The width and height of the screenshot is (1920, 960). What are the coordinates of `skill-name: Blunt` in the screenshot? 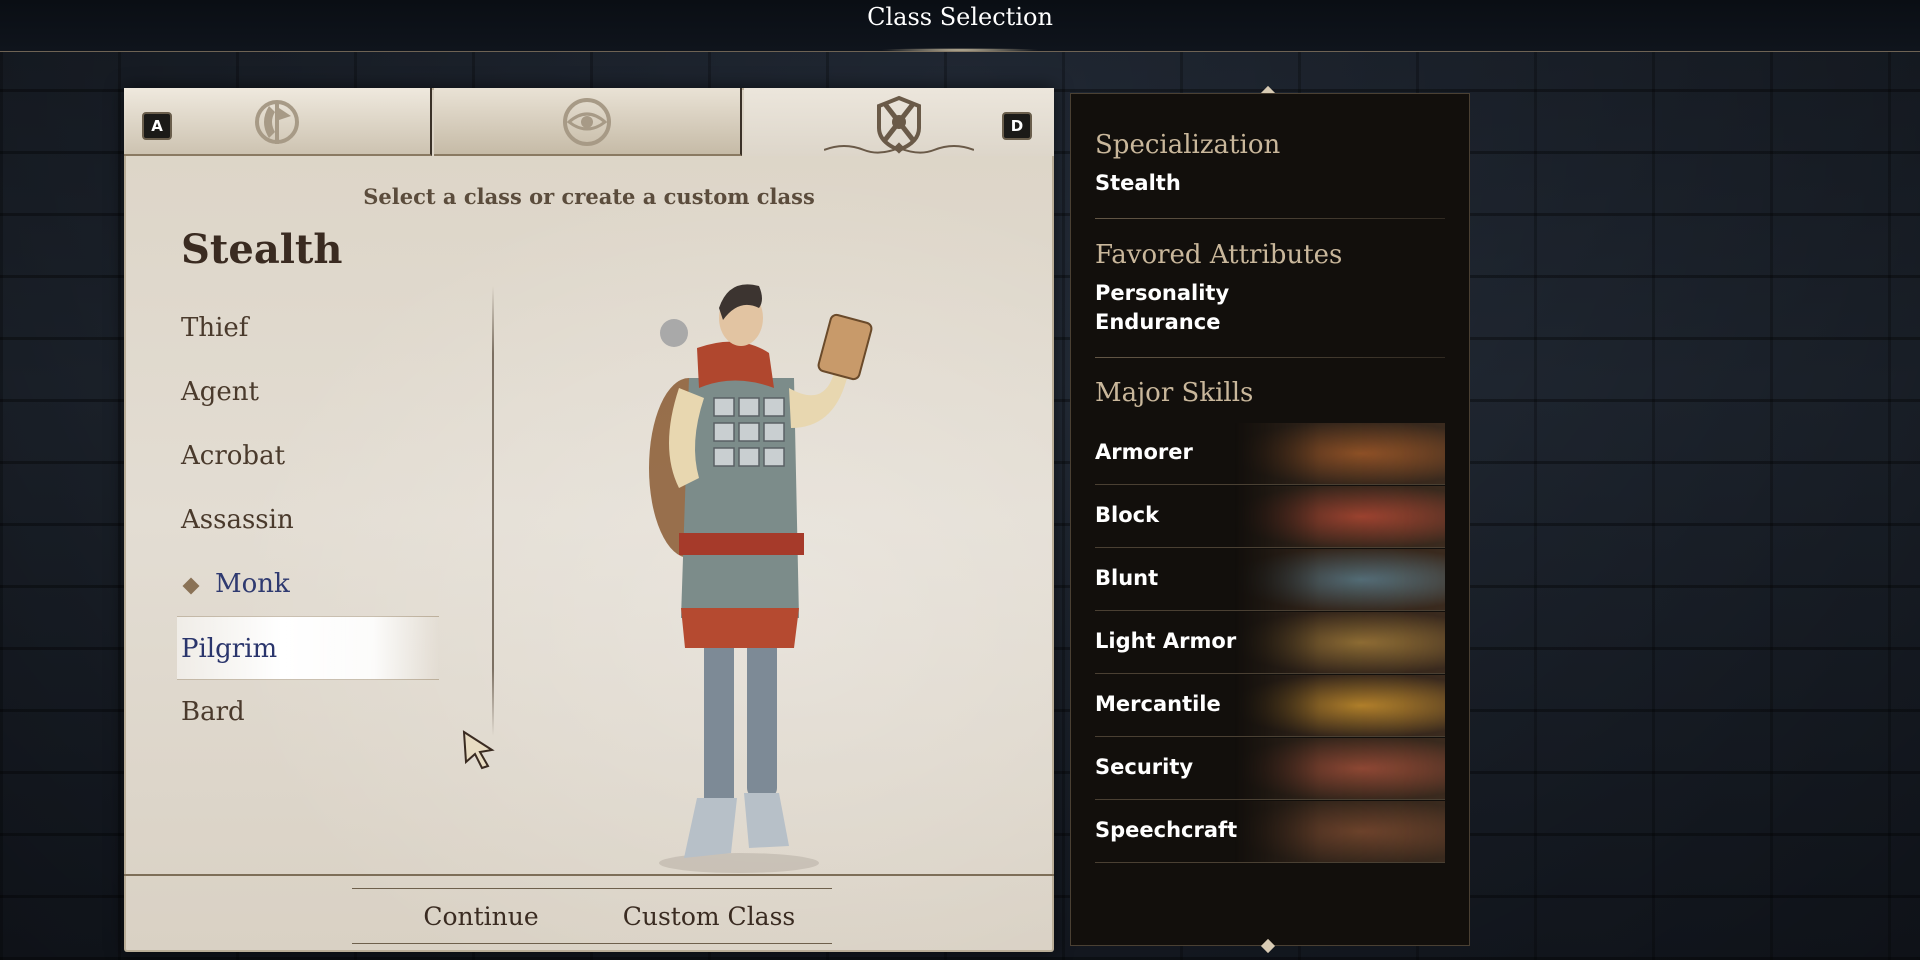 It's located at (1127, 578).